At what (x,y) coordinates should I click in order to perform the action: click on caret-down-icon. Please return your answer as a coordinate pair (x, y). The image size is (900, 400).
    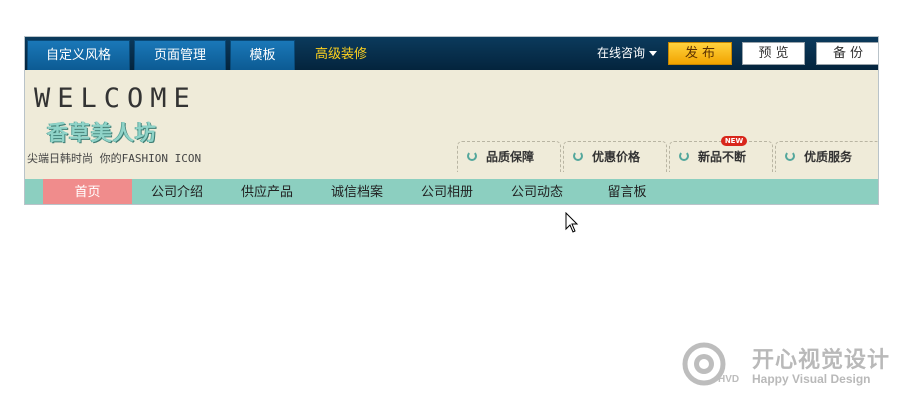
    Looking at the image, I should click on (653, 53).